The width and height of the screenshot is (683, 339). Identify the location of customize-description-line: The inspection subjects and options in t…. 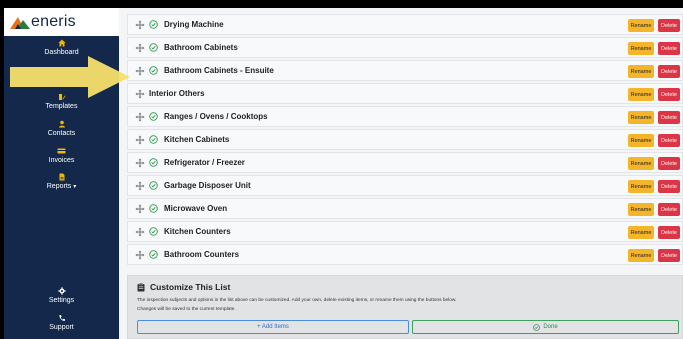
(297, 300).